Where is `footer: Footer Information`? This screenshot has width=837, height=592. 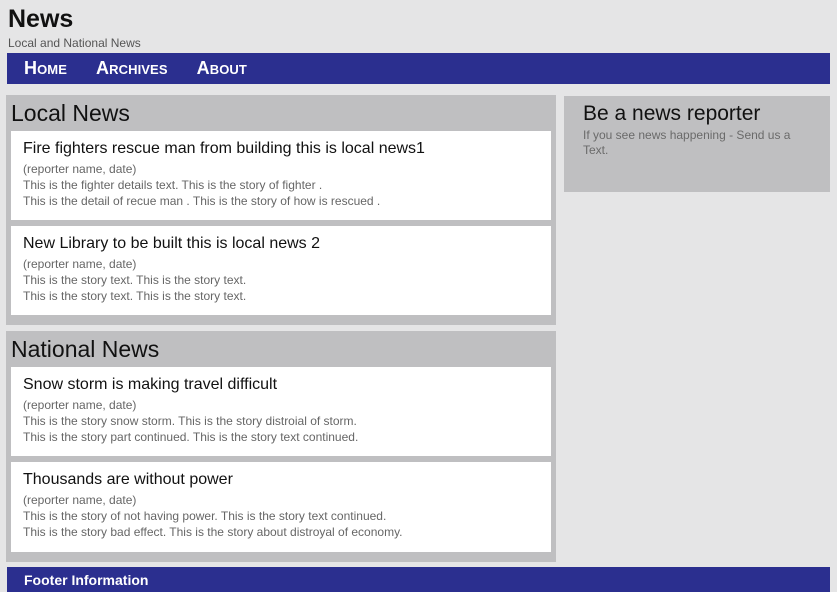 footer: Footer Information is located at coordinates (418, 579).